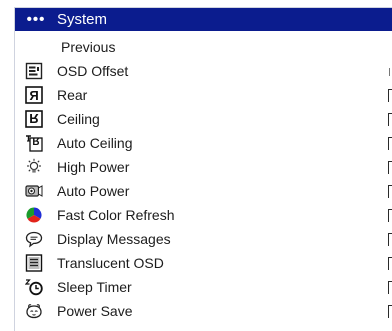 The height and width of the screenshot is (331, 392). What do you see at coordinates (95, 311) in the screenshot?
I see `menu-item-label: Power Save` at bounding box center [95, 311].